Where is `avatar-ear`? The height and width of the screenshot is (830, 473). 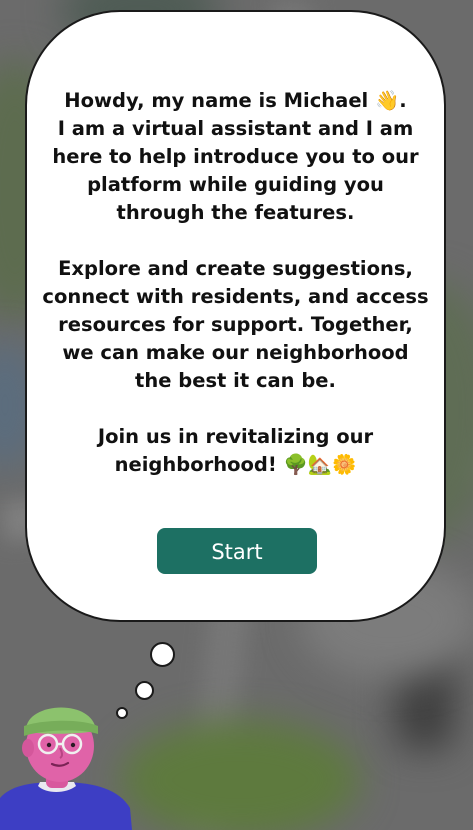
avatar-ear is located at coordinates (28, 748).